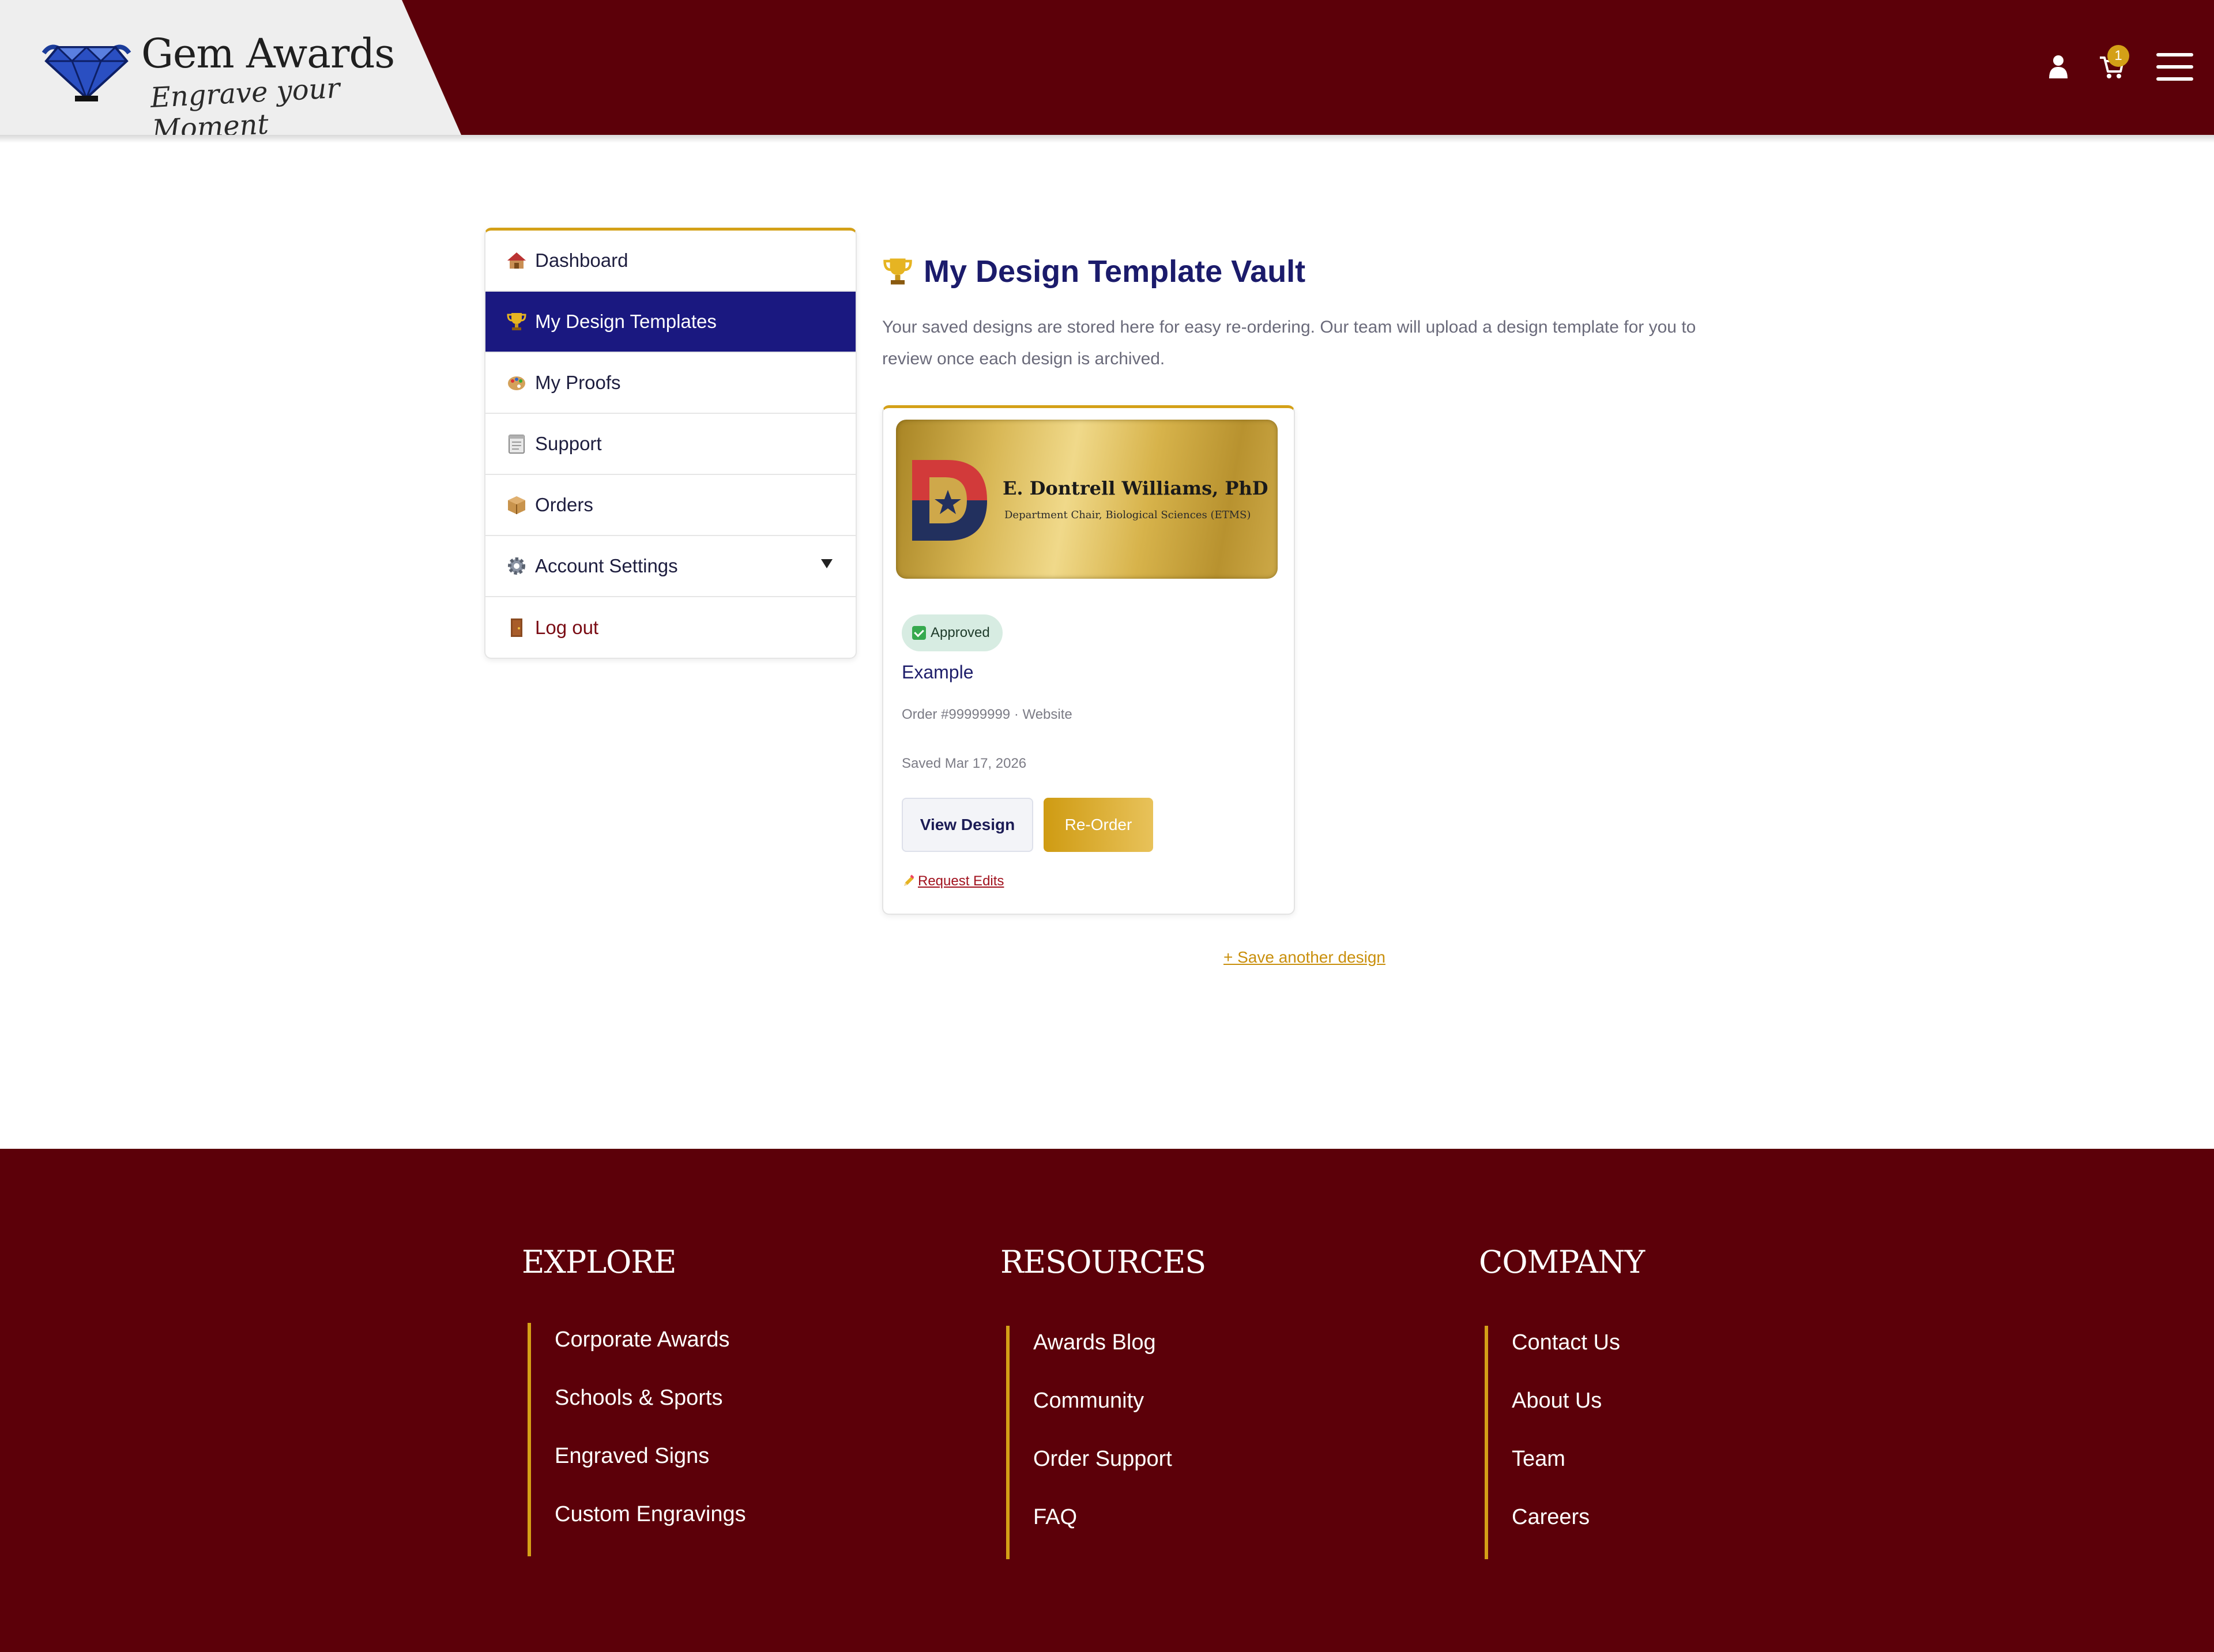 This screenshot has height=1652, width=2214. I want to click on save-another-design-link: + Save another design, so click(1304, 957).